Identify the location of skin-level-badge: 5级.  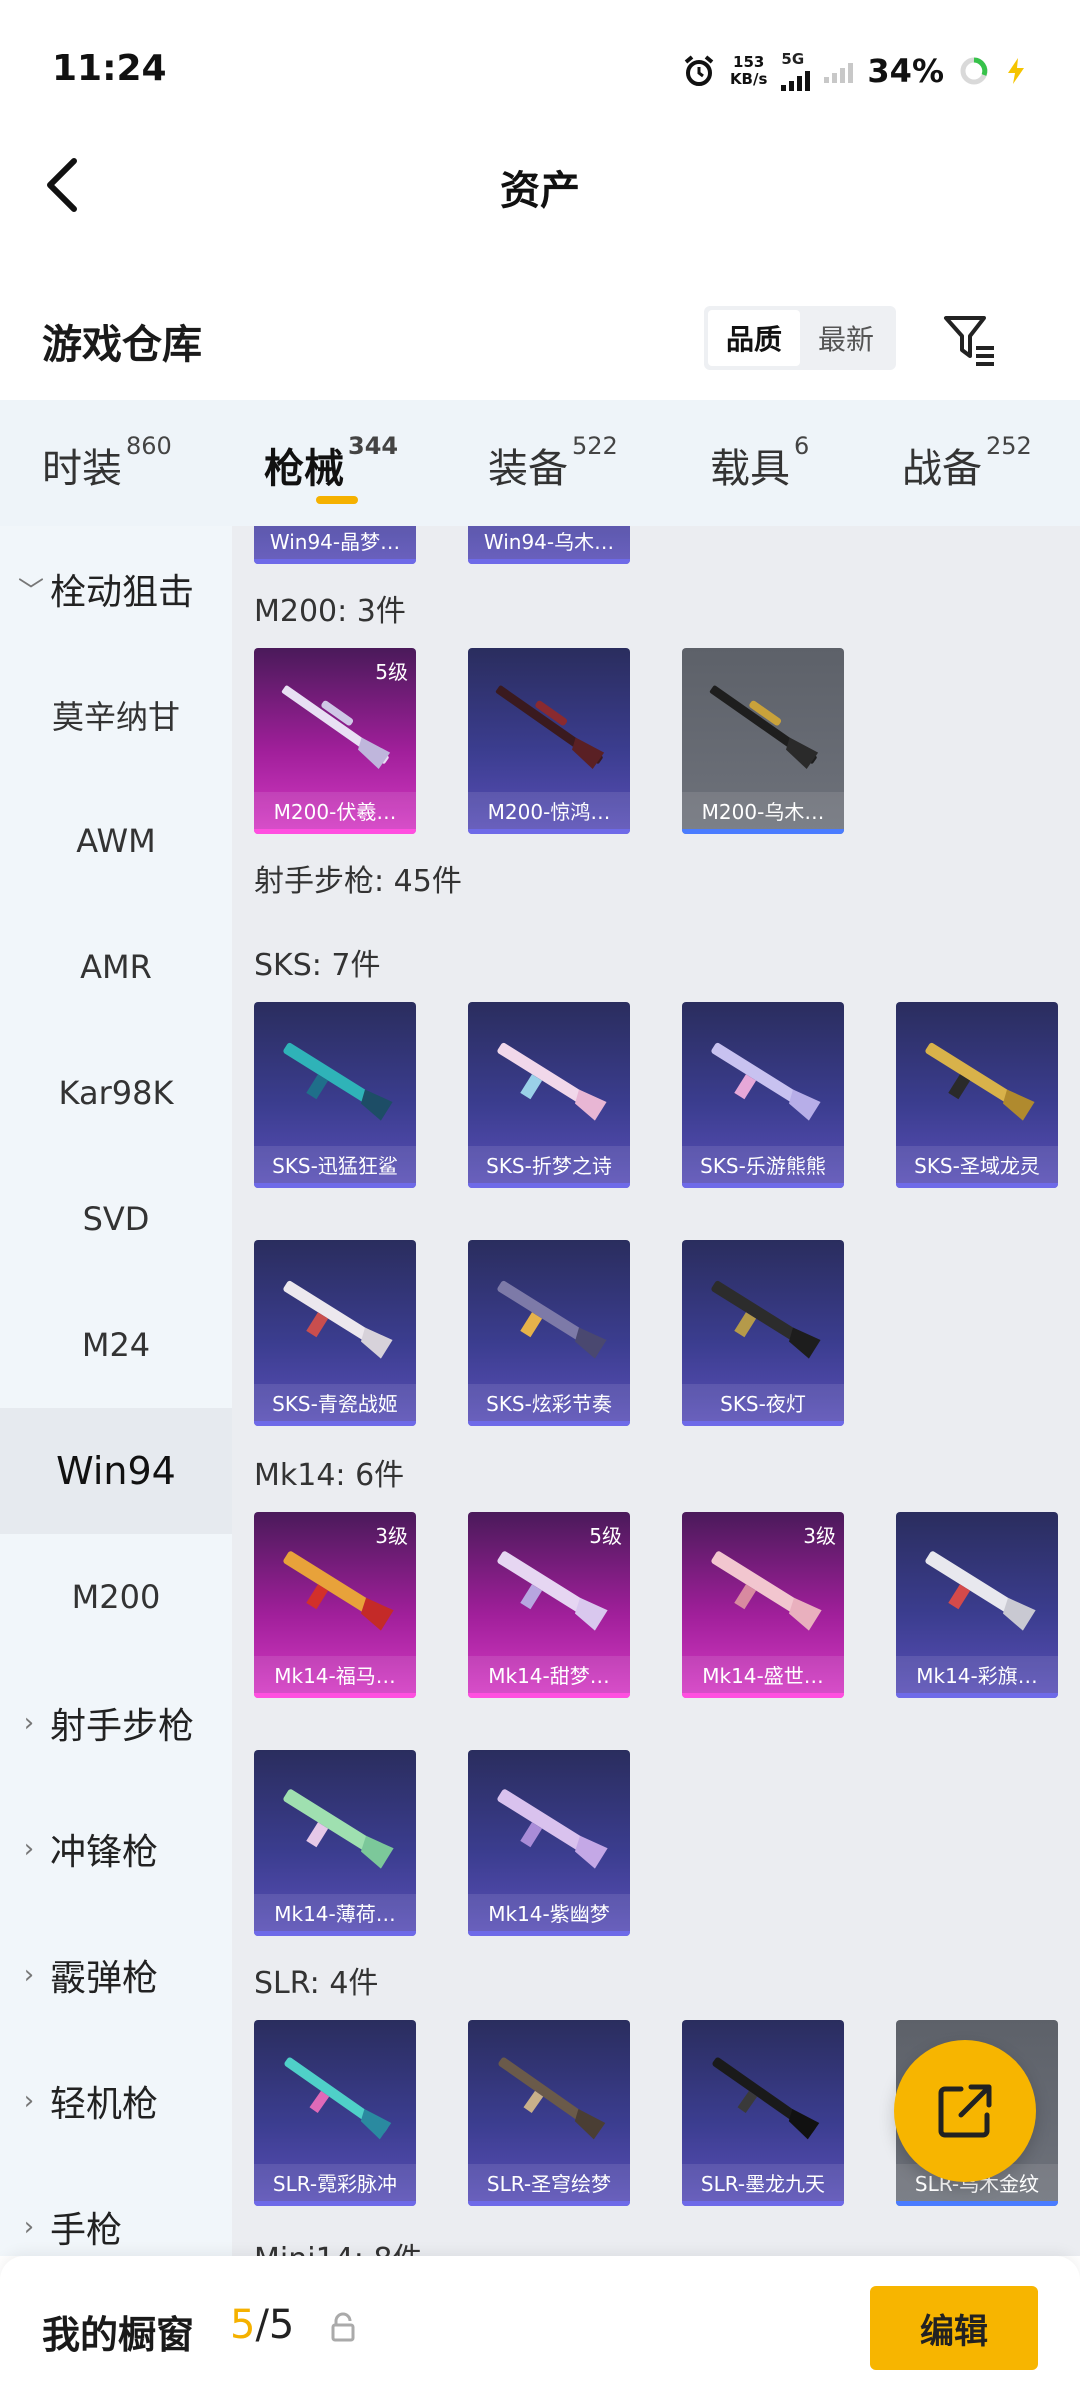
(605, 1536).